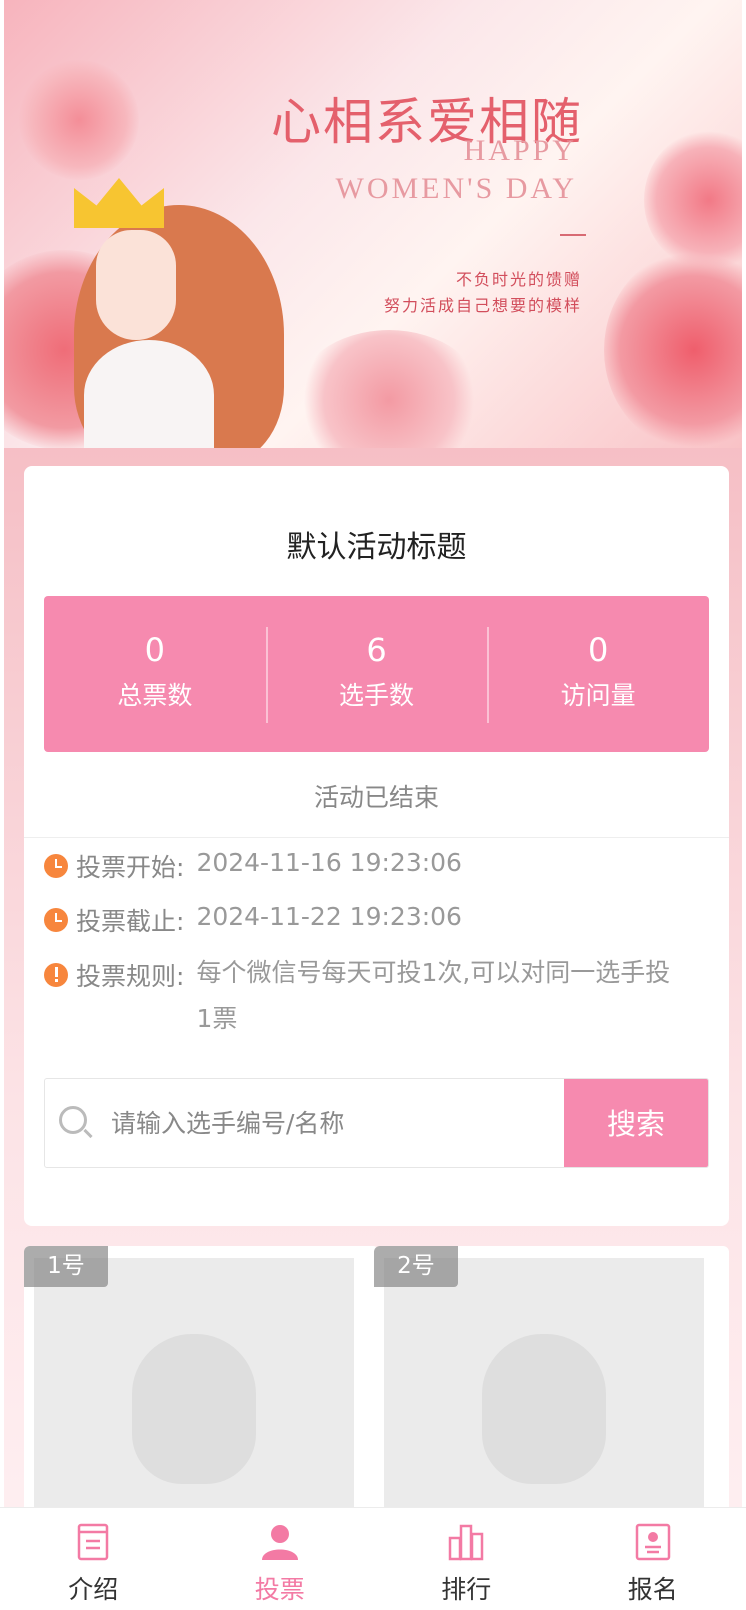  What do you see at coordinates (329, 862) in the screenshot?
I see `info-value: 2024-11-16 19:23:06` at bounding box center [329, 862].